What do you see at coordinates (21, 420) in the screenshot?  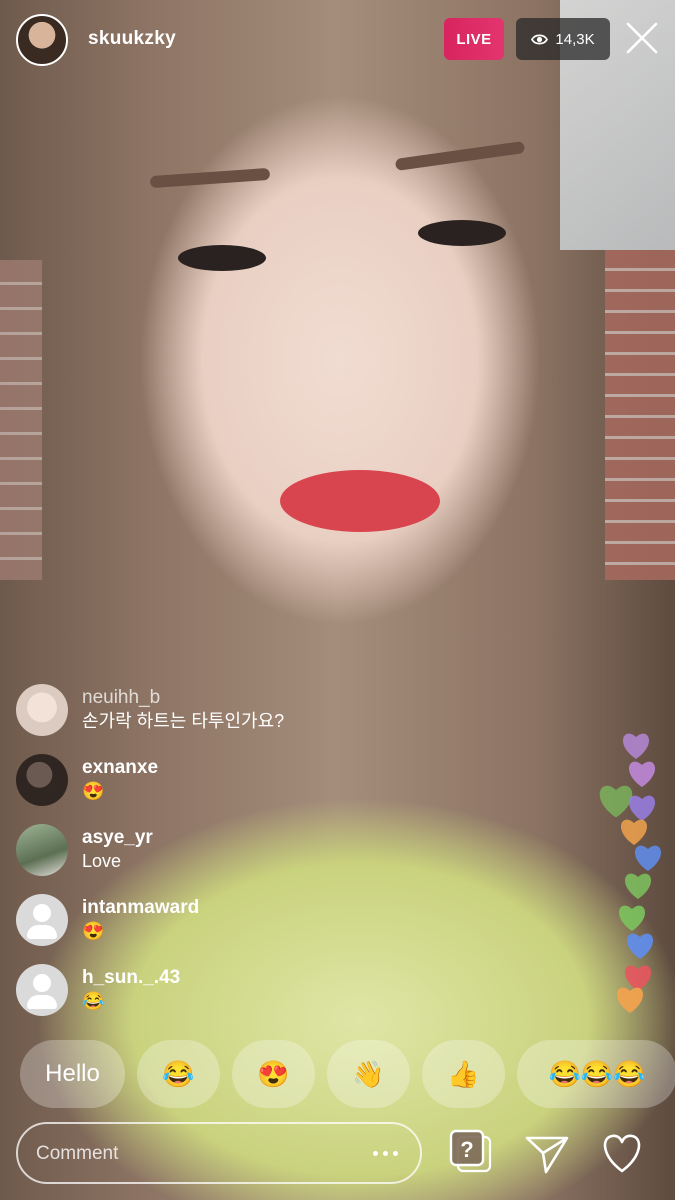 I see `brick-wall-left` at bounding box center [21, 420].